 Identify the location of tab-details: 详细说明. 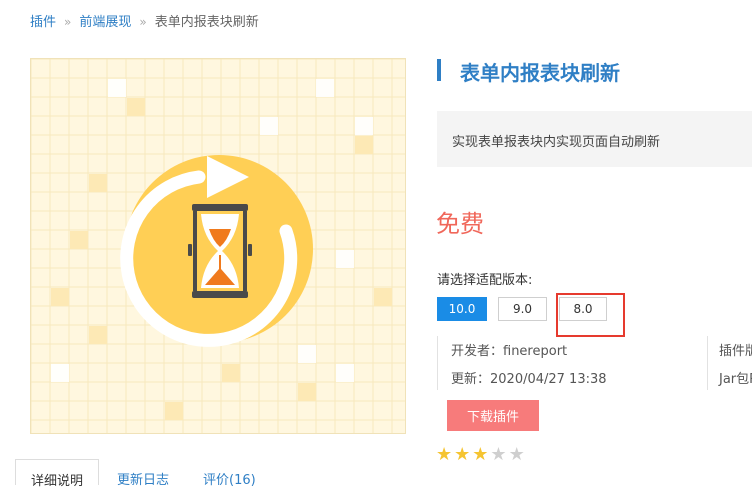
(57, 474).